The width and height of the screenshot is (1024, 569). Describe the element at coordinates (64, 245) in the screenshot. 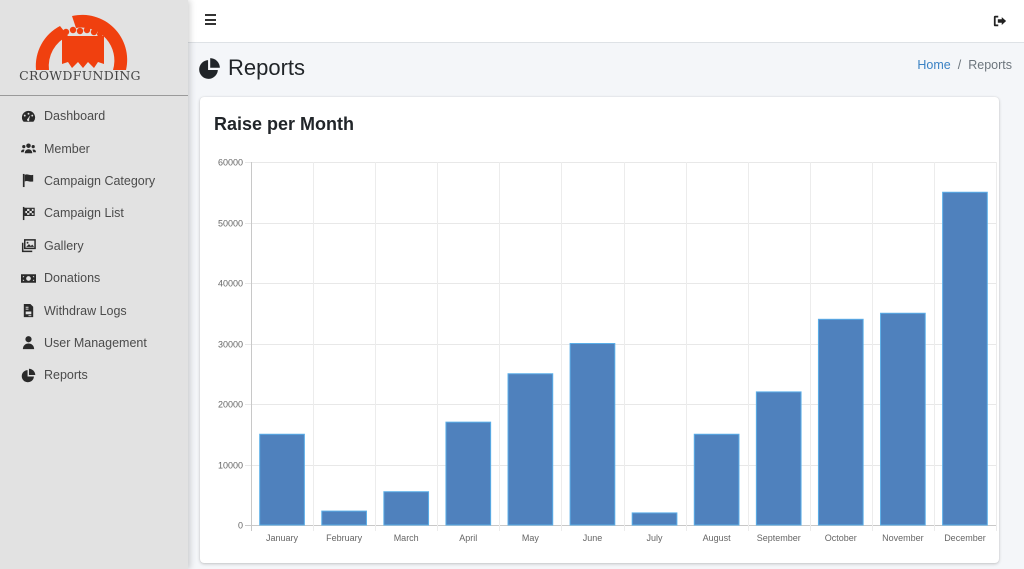

I see `sidebar-item-label: Gallery` at that location.